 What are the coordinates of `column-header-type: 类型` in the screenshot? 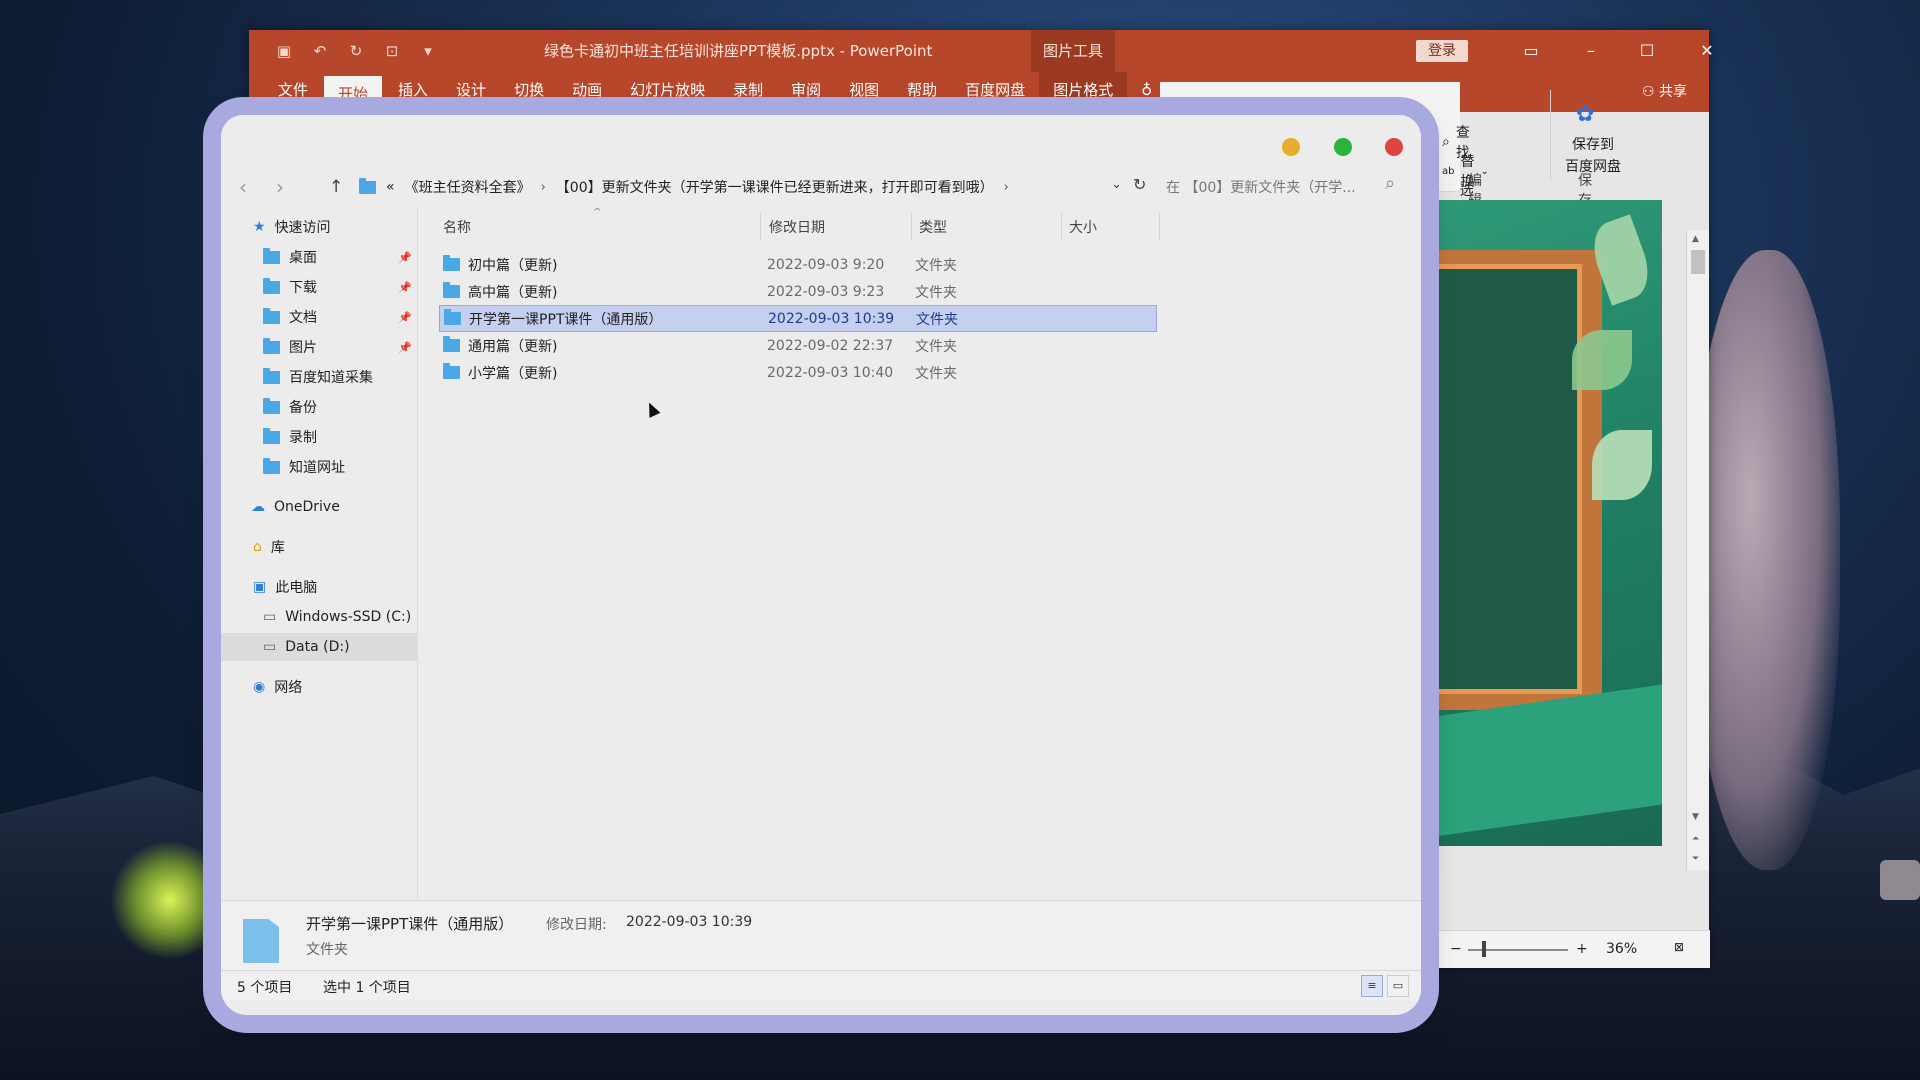 It's located at (933, 229).